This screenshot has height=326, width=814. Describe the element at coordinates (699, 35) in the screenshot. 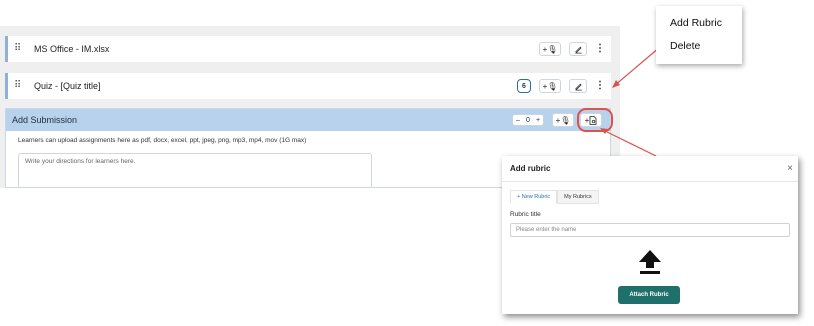

I see `context-menu: Add Rubric Delete` at that location.